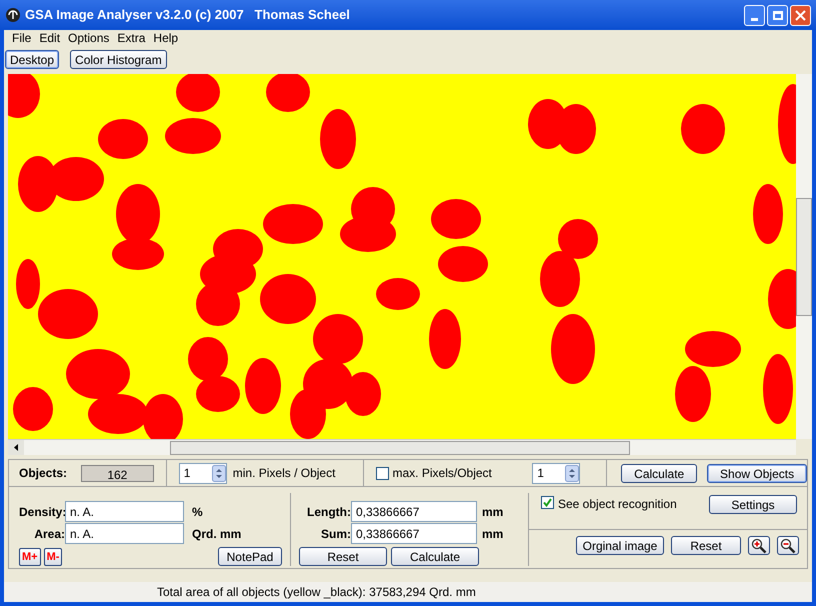 The width and height of the screenshot is (816, 606). Describe the element at coordinates (165, 38) in the screenshot. I see `menu-item: Help` at that location.